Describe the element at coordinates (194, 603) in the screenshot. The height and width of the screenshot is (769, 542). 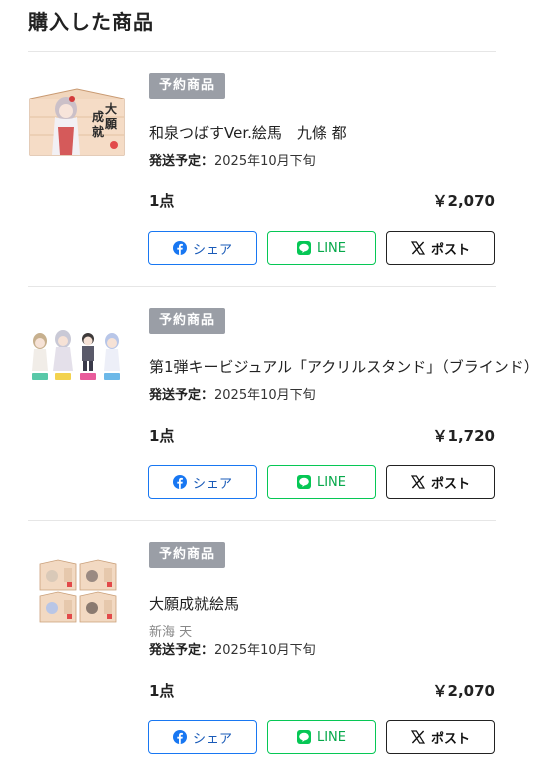
I see `product-title: 大願成就絵馬` at that location.